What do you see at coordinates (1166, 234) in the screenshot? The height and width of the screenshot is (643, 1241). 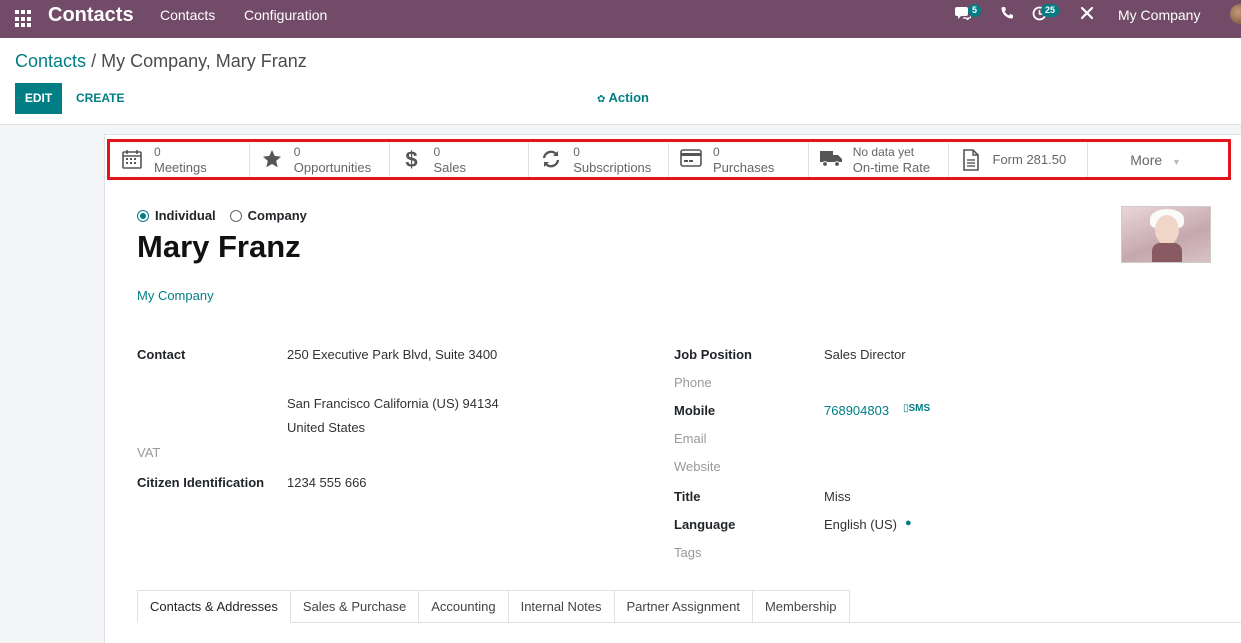 I see `partner-avatar-image` at bounding box center [1166, 234].